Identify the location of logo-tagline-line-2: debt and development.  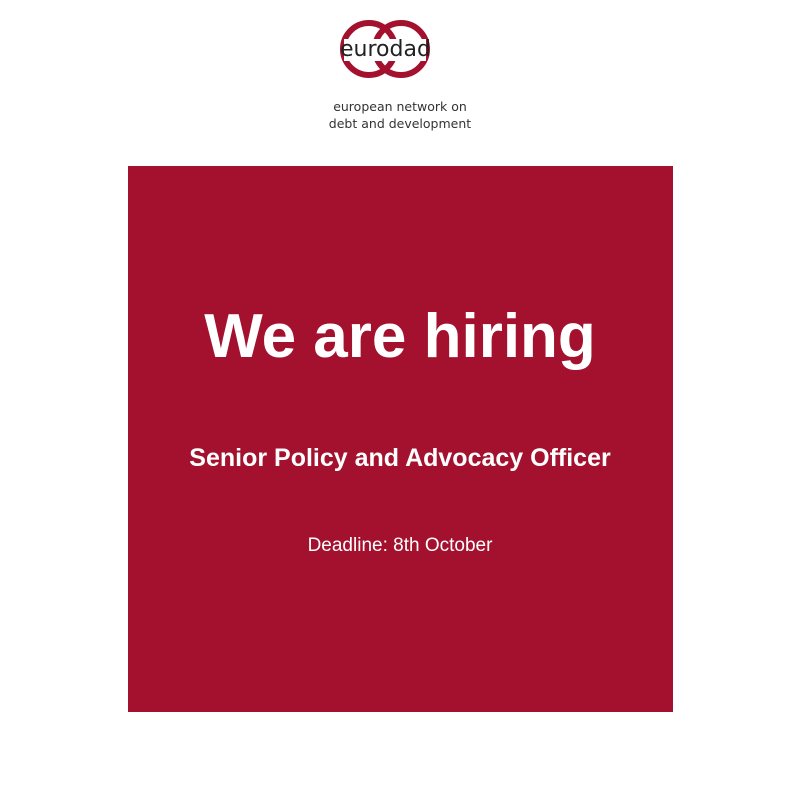
(400, 123).